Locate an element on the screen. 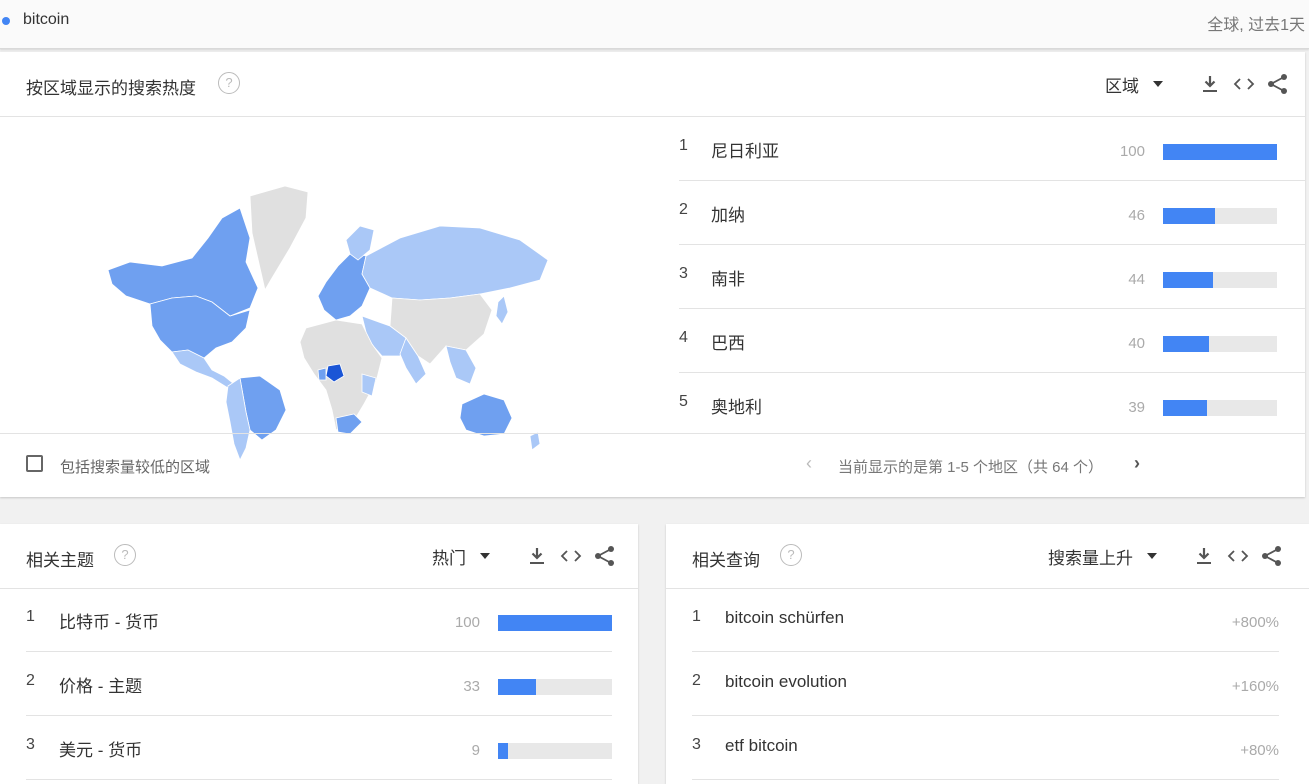  region-row: 2 加纳 46 is located at coordinates (992, 213).